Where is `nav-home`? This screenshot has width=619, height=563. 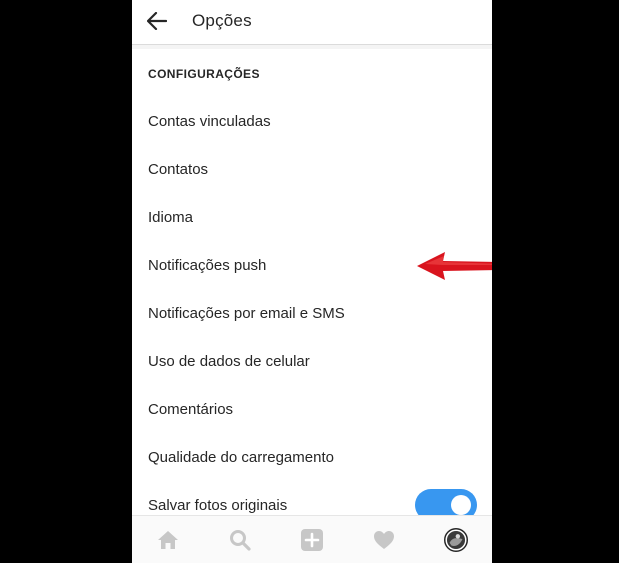 nav-home is located at coordinates (168, 540).